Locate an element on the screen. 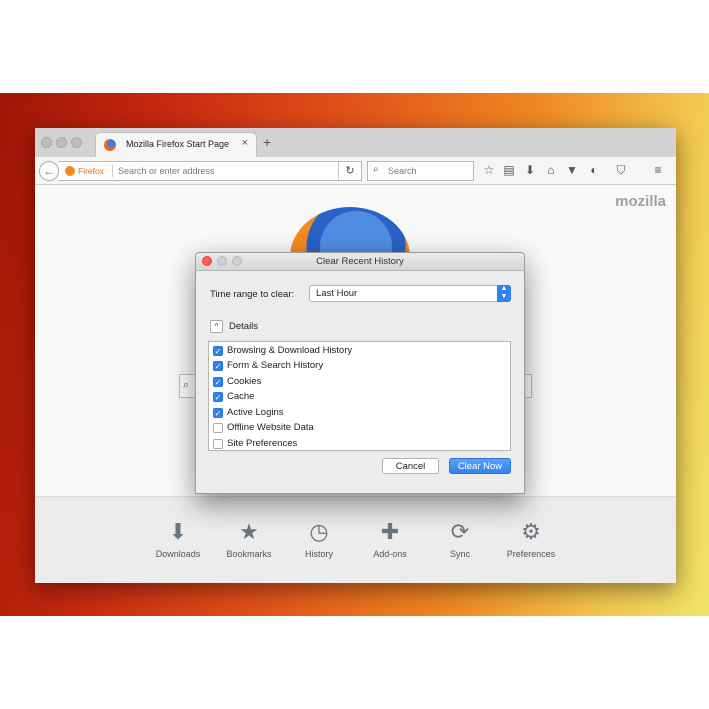 The width and height of the screenshot is (709, 709). window-zoom-button is located at coordinates (76, 142).